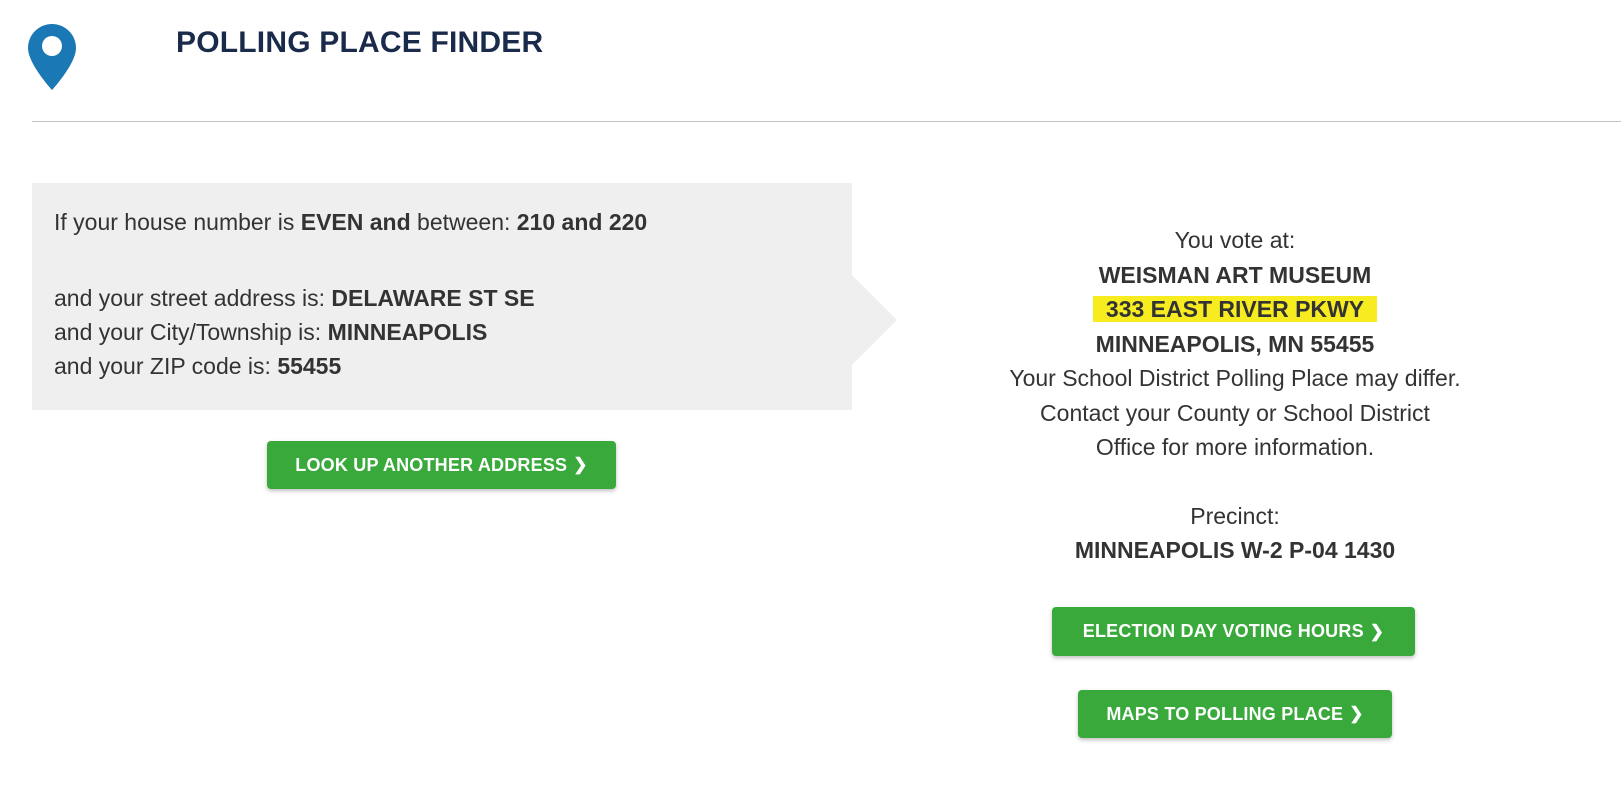 This screenshot has height=798, width=1621. I want to click on header-divider, so click(826, 121).